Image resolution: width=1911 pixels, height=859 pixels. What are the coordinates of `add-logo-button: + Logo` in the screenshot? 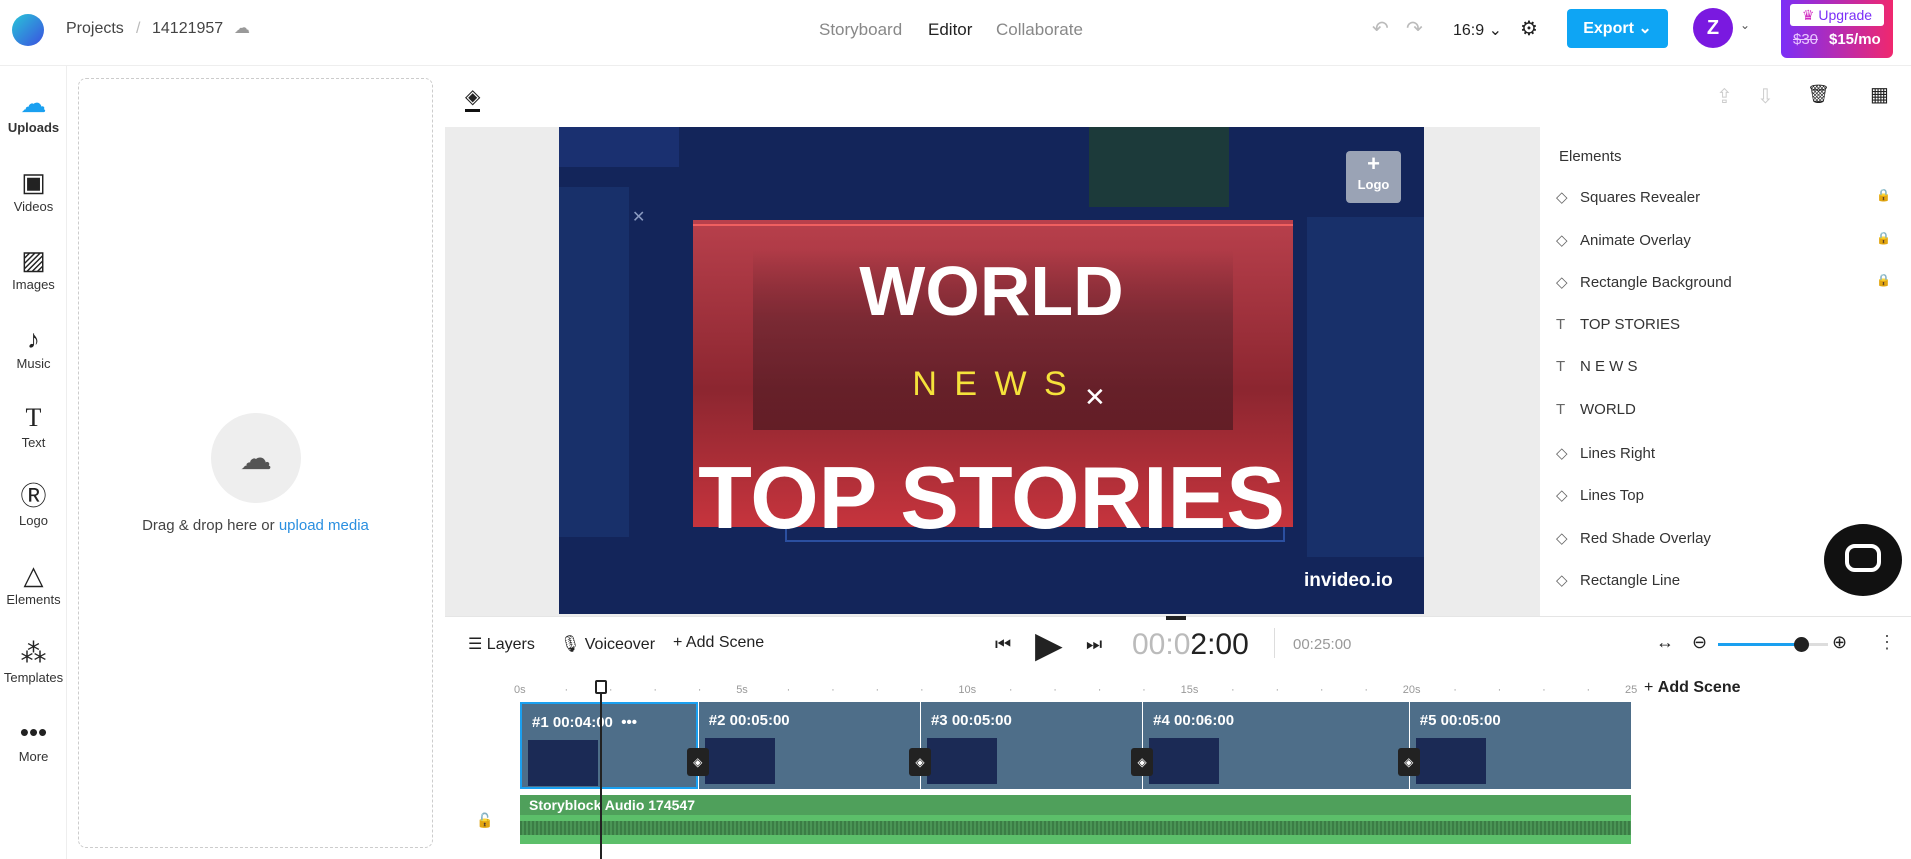 It's located at (1373, 177).